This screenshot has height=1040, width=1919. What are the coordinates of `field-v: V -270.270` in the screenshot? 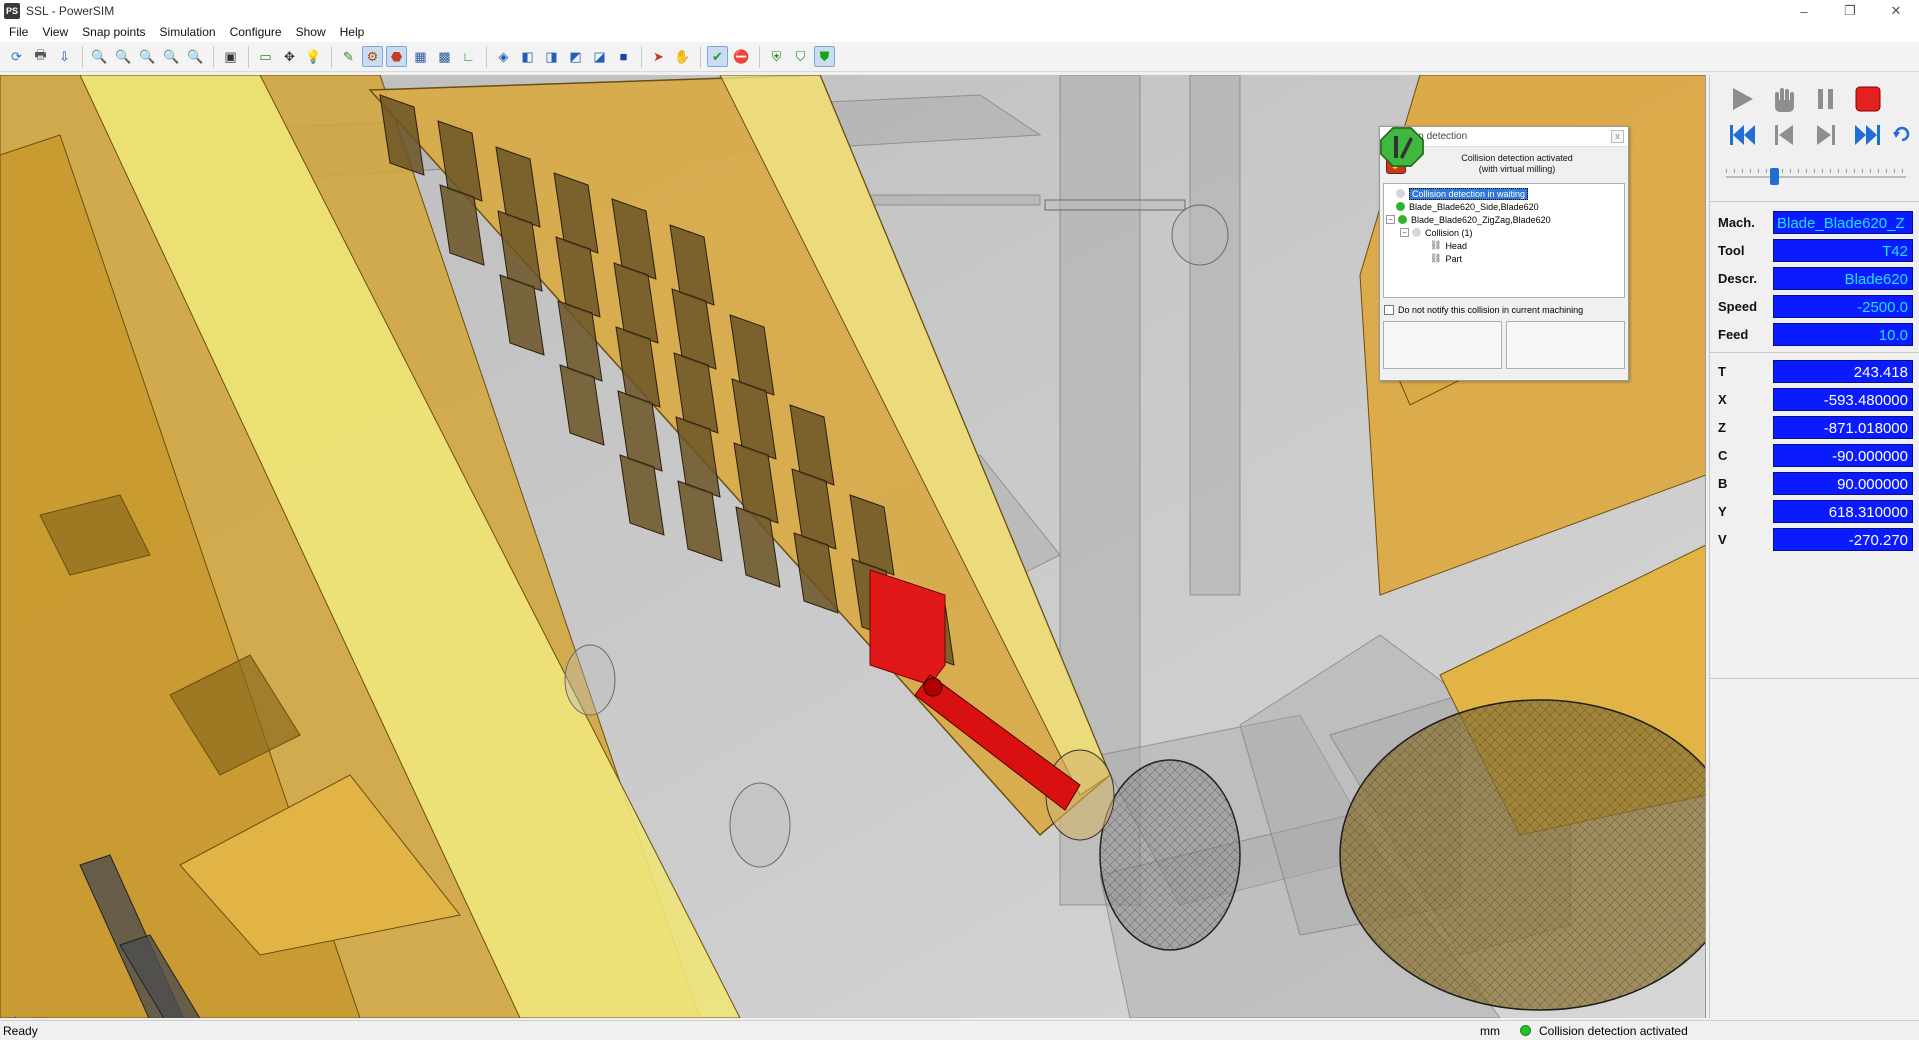 It's located at (1814, 539).